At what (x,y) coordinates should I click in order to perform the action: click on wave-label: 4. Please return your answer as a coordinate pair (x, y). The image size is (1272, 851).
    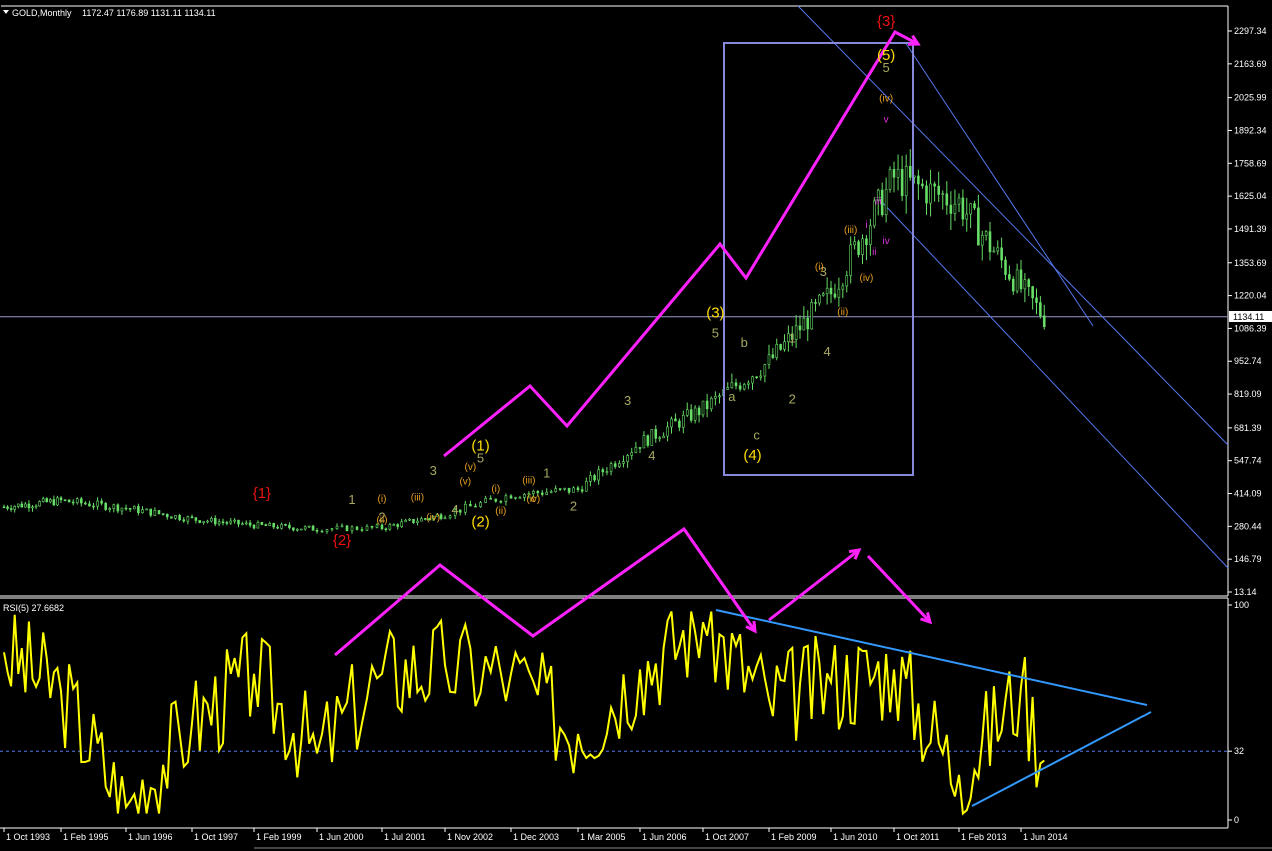
    Looking at the image, I should click on (455, 509).